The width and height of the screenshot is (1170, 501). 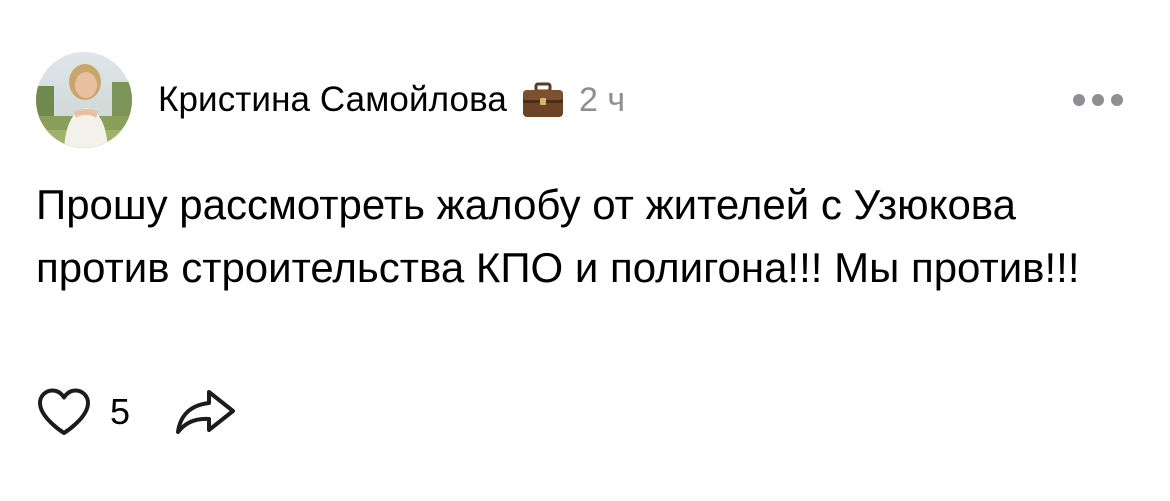 I want to click on more-options-button, so click(x=1098, y=100).